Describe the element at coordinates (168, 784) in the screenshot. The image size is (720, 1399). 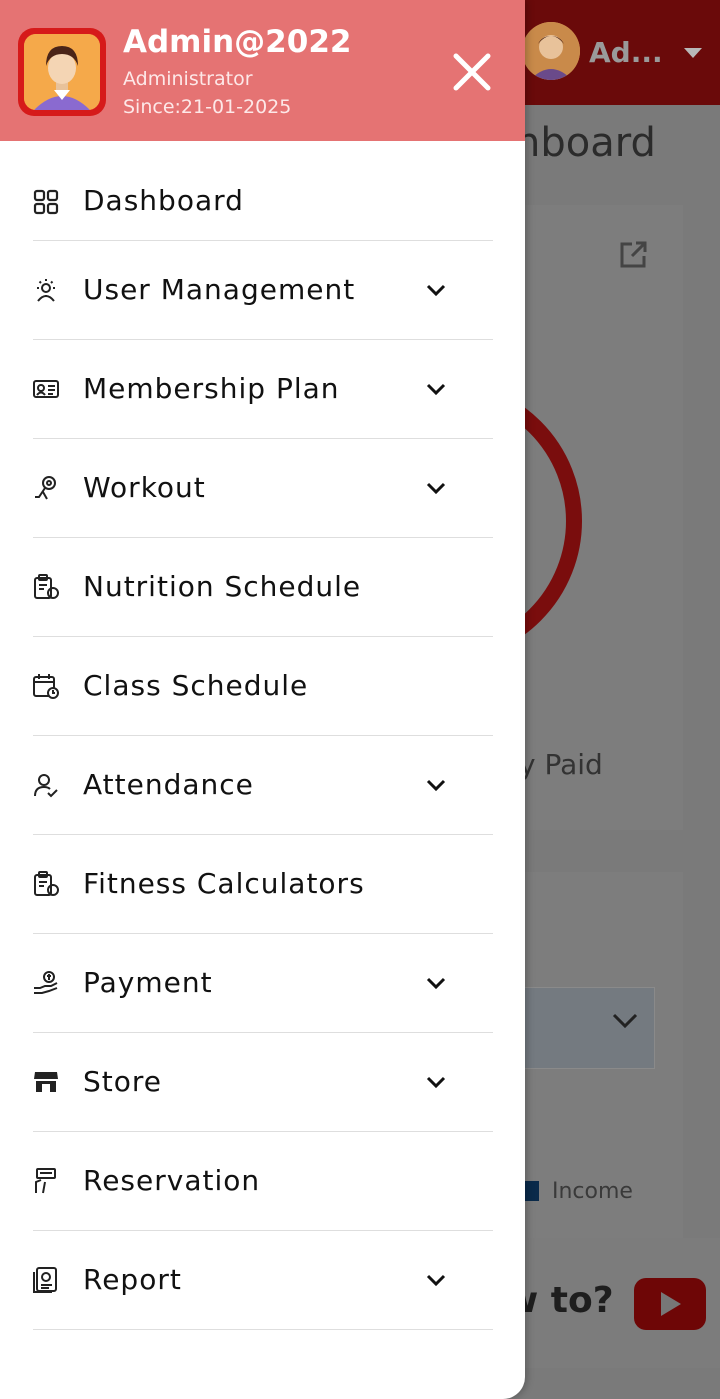
I see `menu-label: Attendance` at that location.